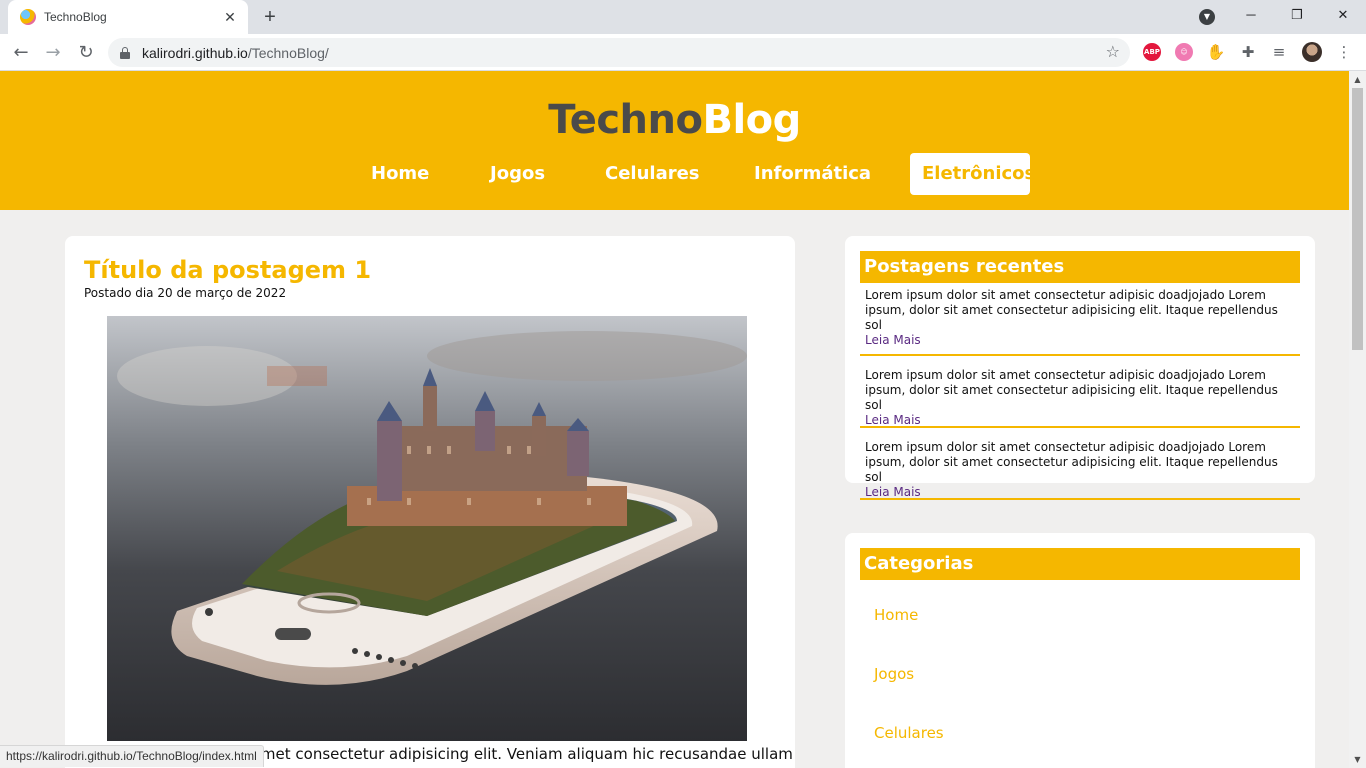 Image resolution: width=1366 pixels, height=768 pixels. What do you see at coordinates (517, 174) in the screenshot?
I see `nav-jogos: Jogos` at bounding box center [517, 174].